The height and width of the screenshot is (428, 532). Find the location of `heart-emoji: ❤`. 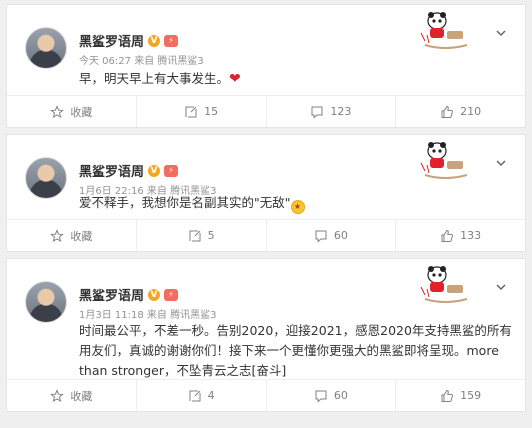

heart-emoji: ❤ is located at coordinates (235, 79).